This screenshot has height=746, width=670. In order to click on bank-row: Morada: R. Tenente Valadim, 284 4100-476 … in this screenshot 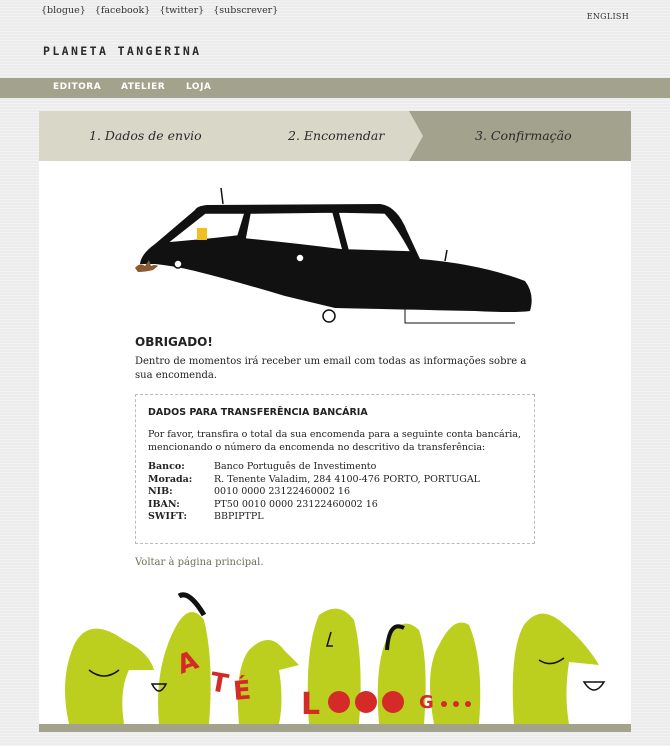, I will do `click(314, 480)`.